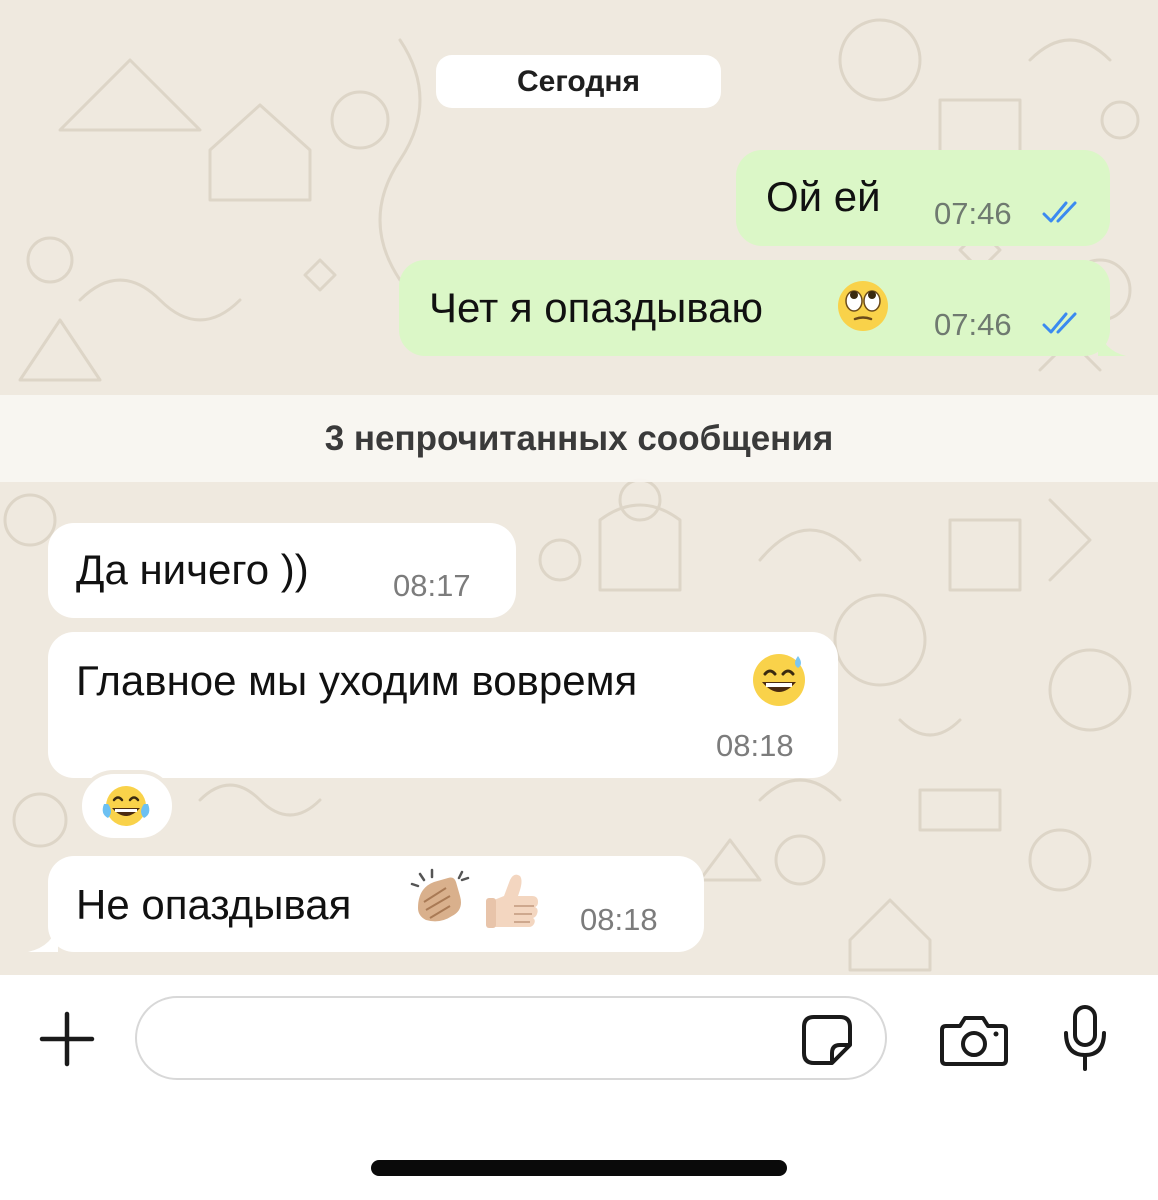 Image resolution: width=1158 pixels, height=1200 pixels. I want to click on message-text: Не опаздывая, so click(214, 904).